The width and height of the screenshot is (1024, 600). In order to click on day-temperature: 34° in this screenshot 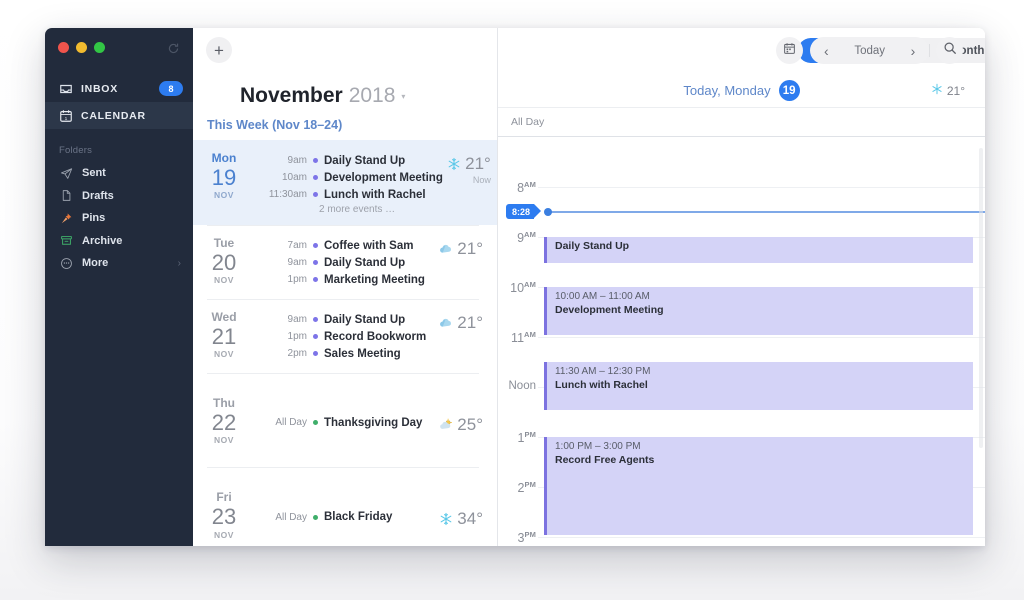, I will do `click(470, 519)`.